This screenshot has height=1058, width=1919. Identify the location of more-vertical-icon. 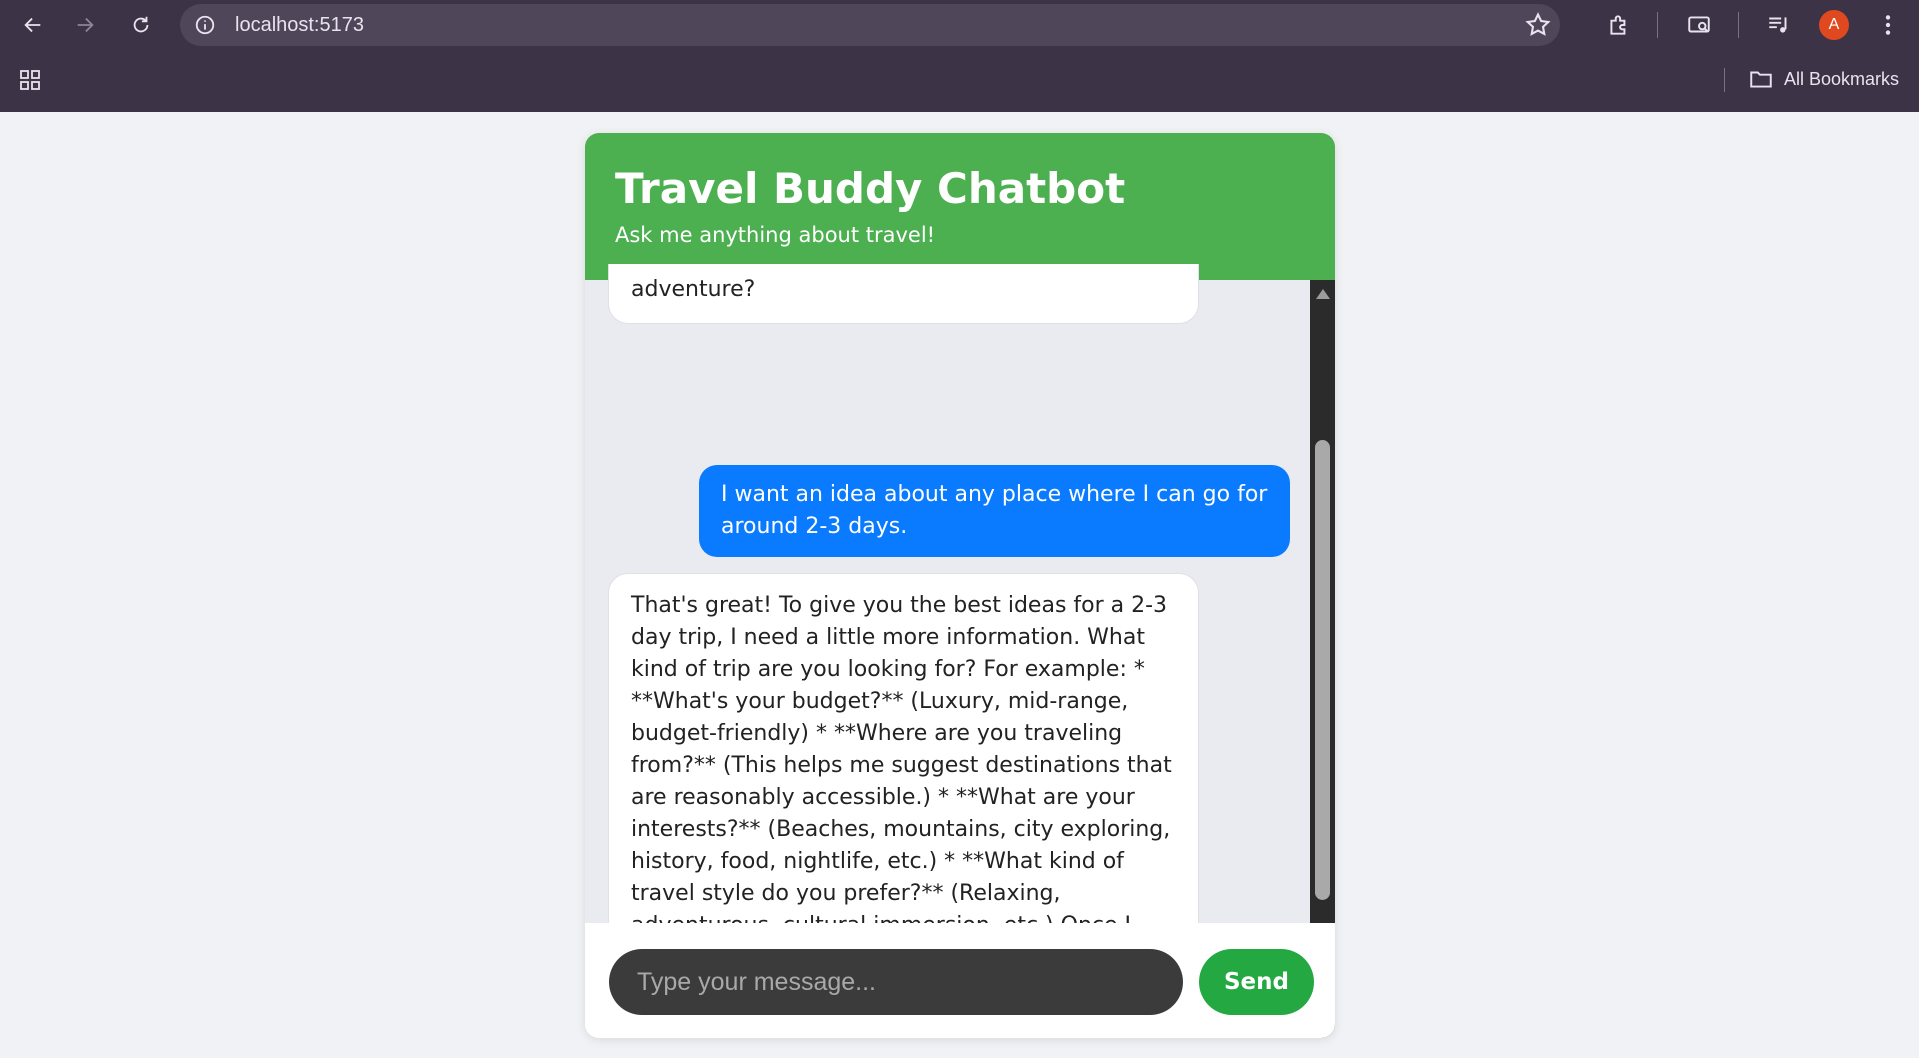
(1888, 25).